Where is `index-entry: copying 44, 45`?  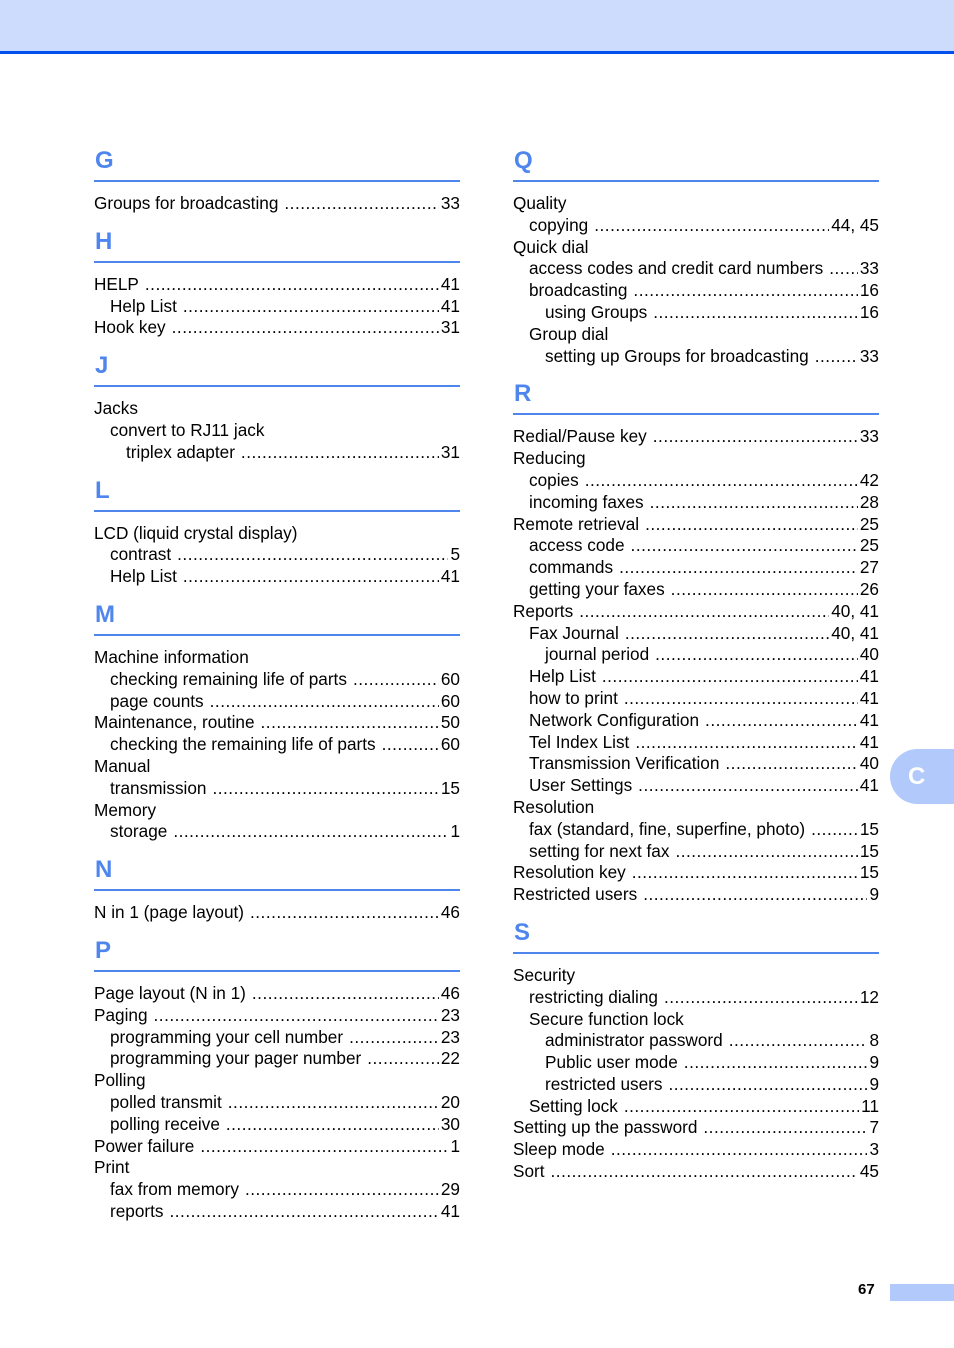 index-entry: copying 44, 45 is located at coordinates (696, 226).